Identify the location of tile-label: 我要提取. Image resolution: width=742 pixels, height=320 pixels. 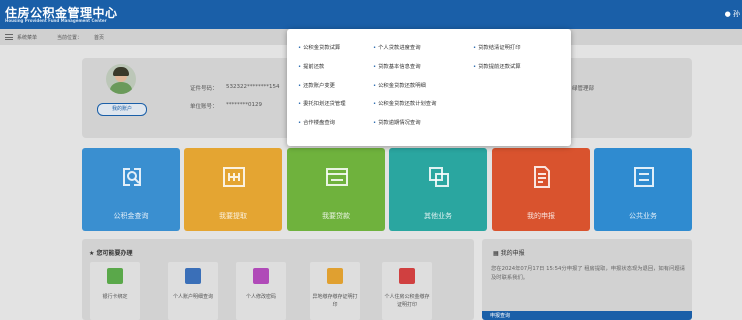
(233, 216).